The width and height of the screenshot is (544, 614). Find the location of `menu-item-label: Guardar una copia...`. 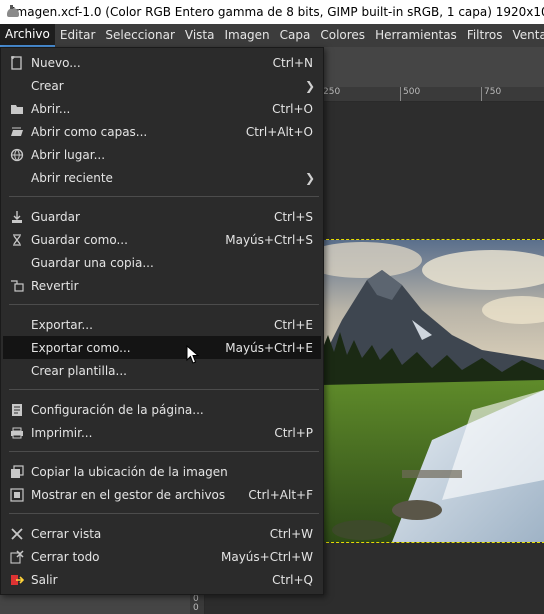

menu-item-label: Guardar una copia... is located at coordinates (92, 262).